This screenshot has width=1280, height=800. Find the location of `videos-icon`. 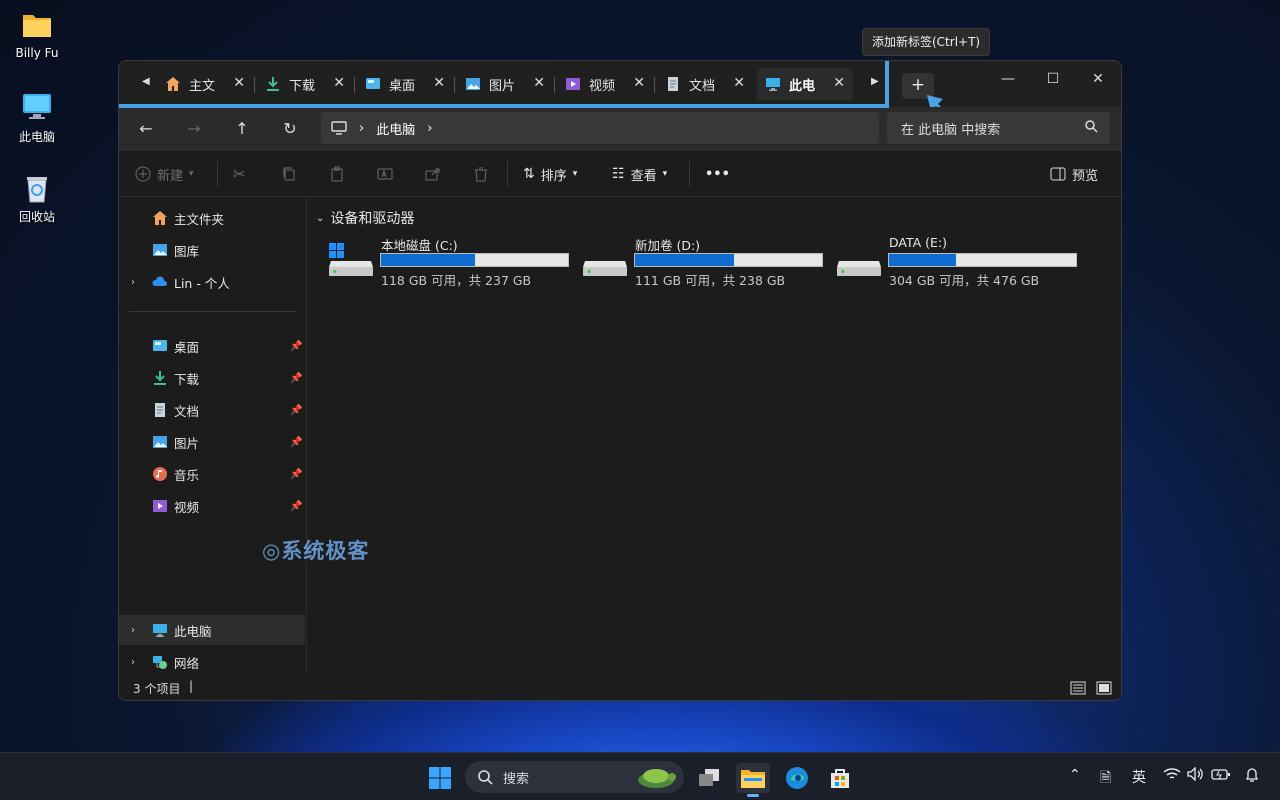

videos-icon is located at coordinates (573, 84).